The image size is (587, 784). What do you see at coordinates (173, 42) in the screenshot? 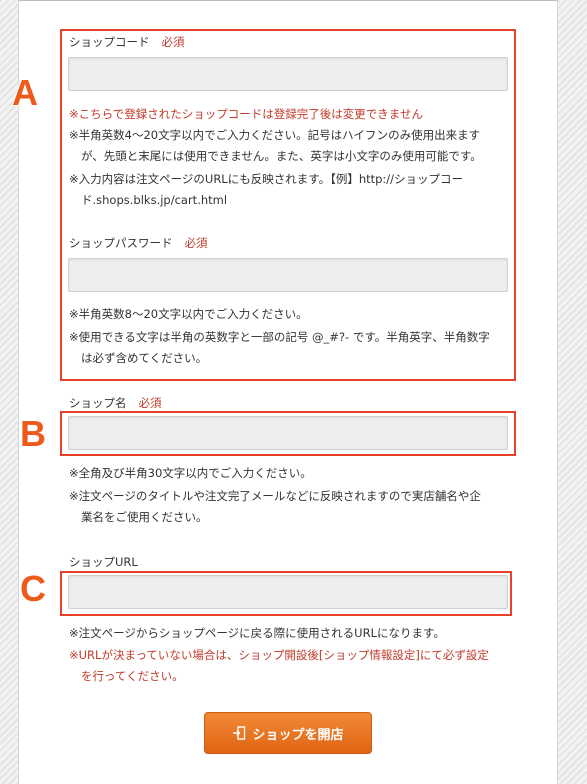
I see `shop-code-required-badge: 必須` at bounding box center [173, 42].